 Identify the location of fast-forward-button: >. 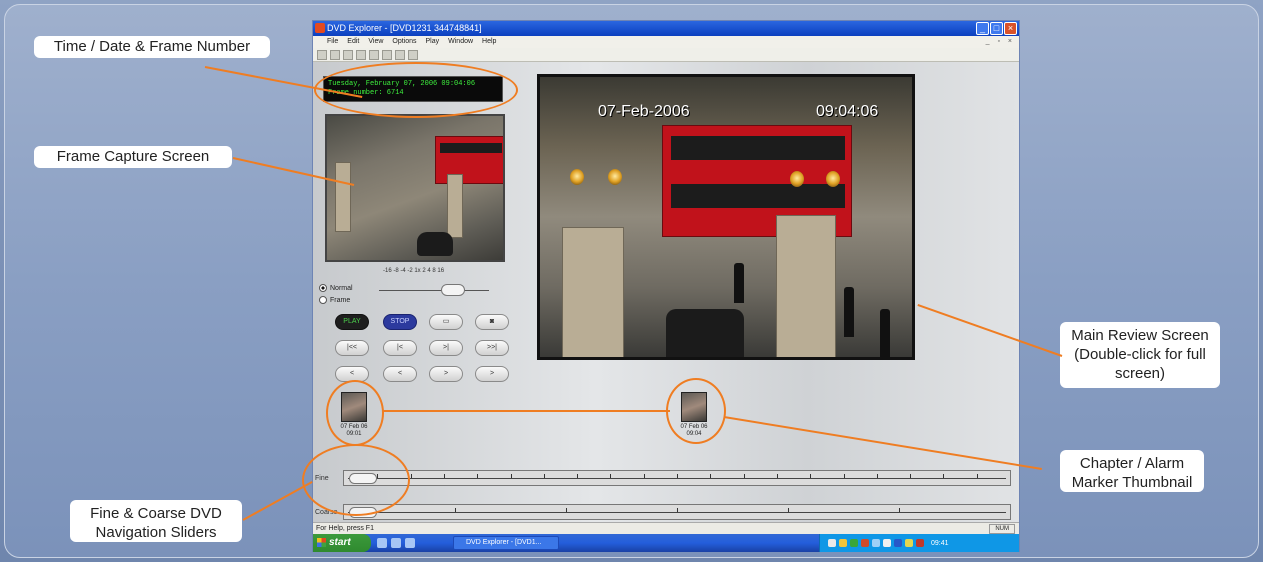
(492, 374).